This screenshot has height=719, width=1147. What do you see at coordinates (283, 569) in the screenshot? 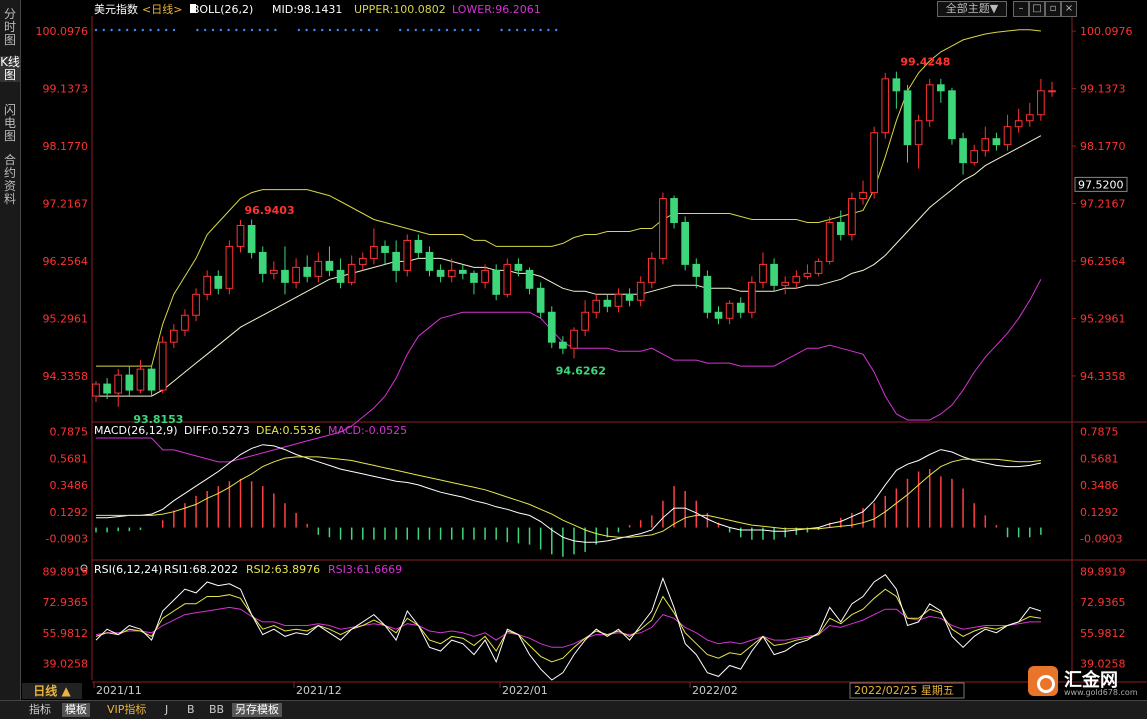
I see `rsi2-label: RSI2:63.8976` at bounding box center [283, 569].